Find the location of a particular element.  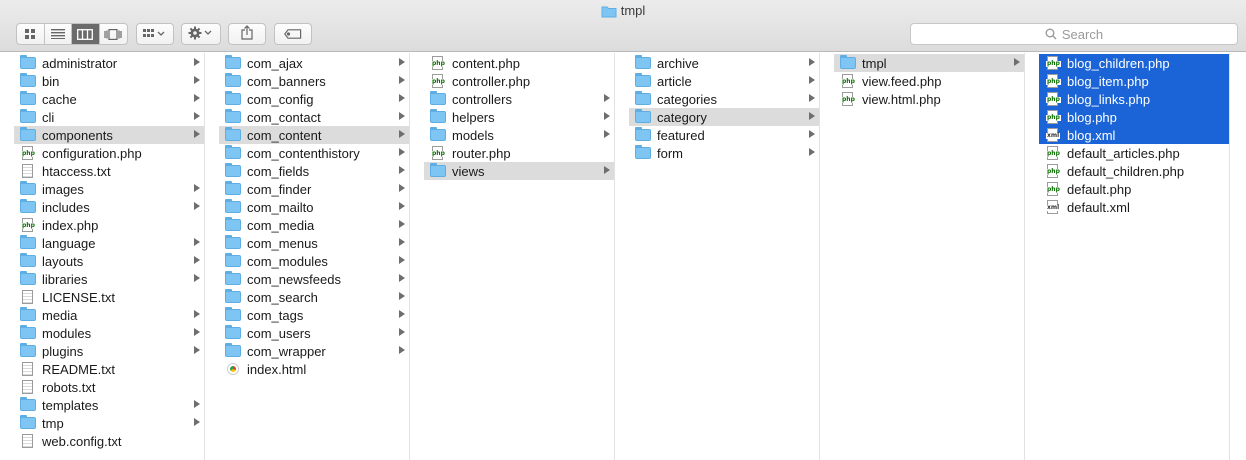

file-row: web.config.txt is located at coordinates (109, 441).